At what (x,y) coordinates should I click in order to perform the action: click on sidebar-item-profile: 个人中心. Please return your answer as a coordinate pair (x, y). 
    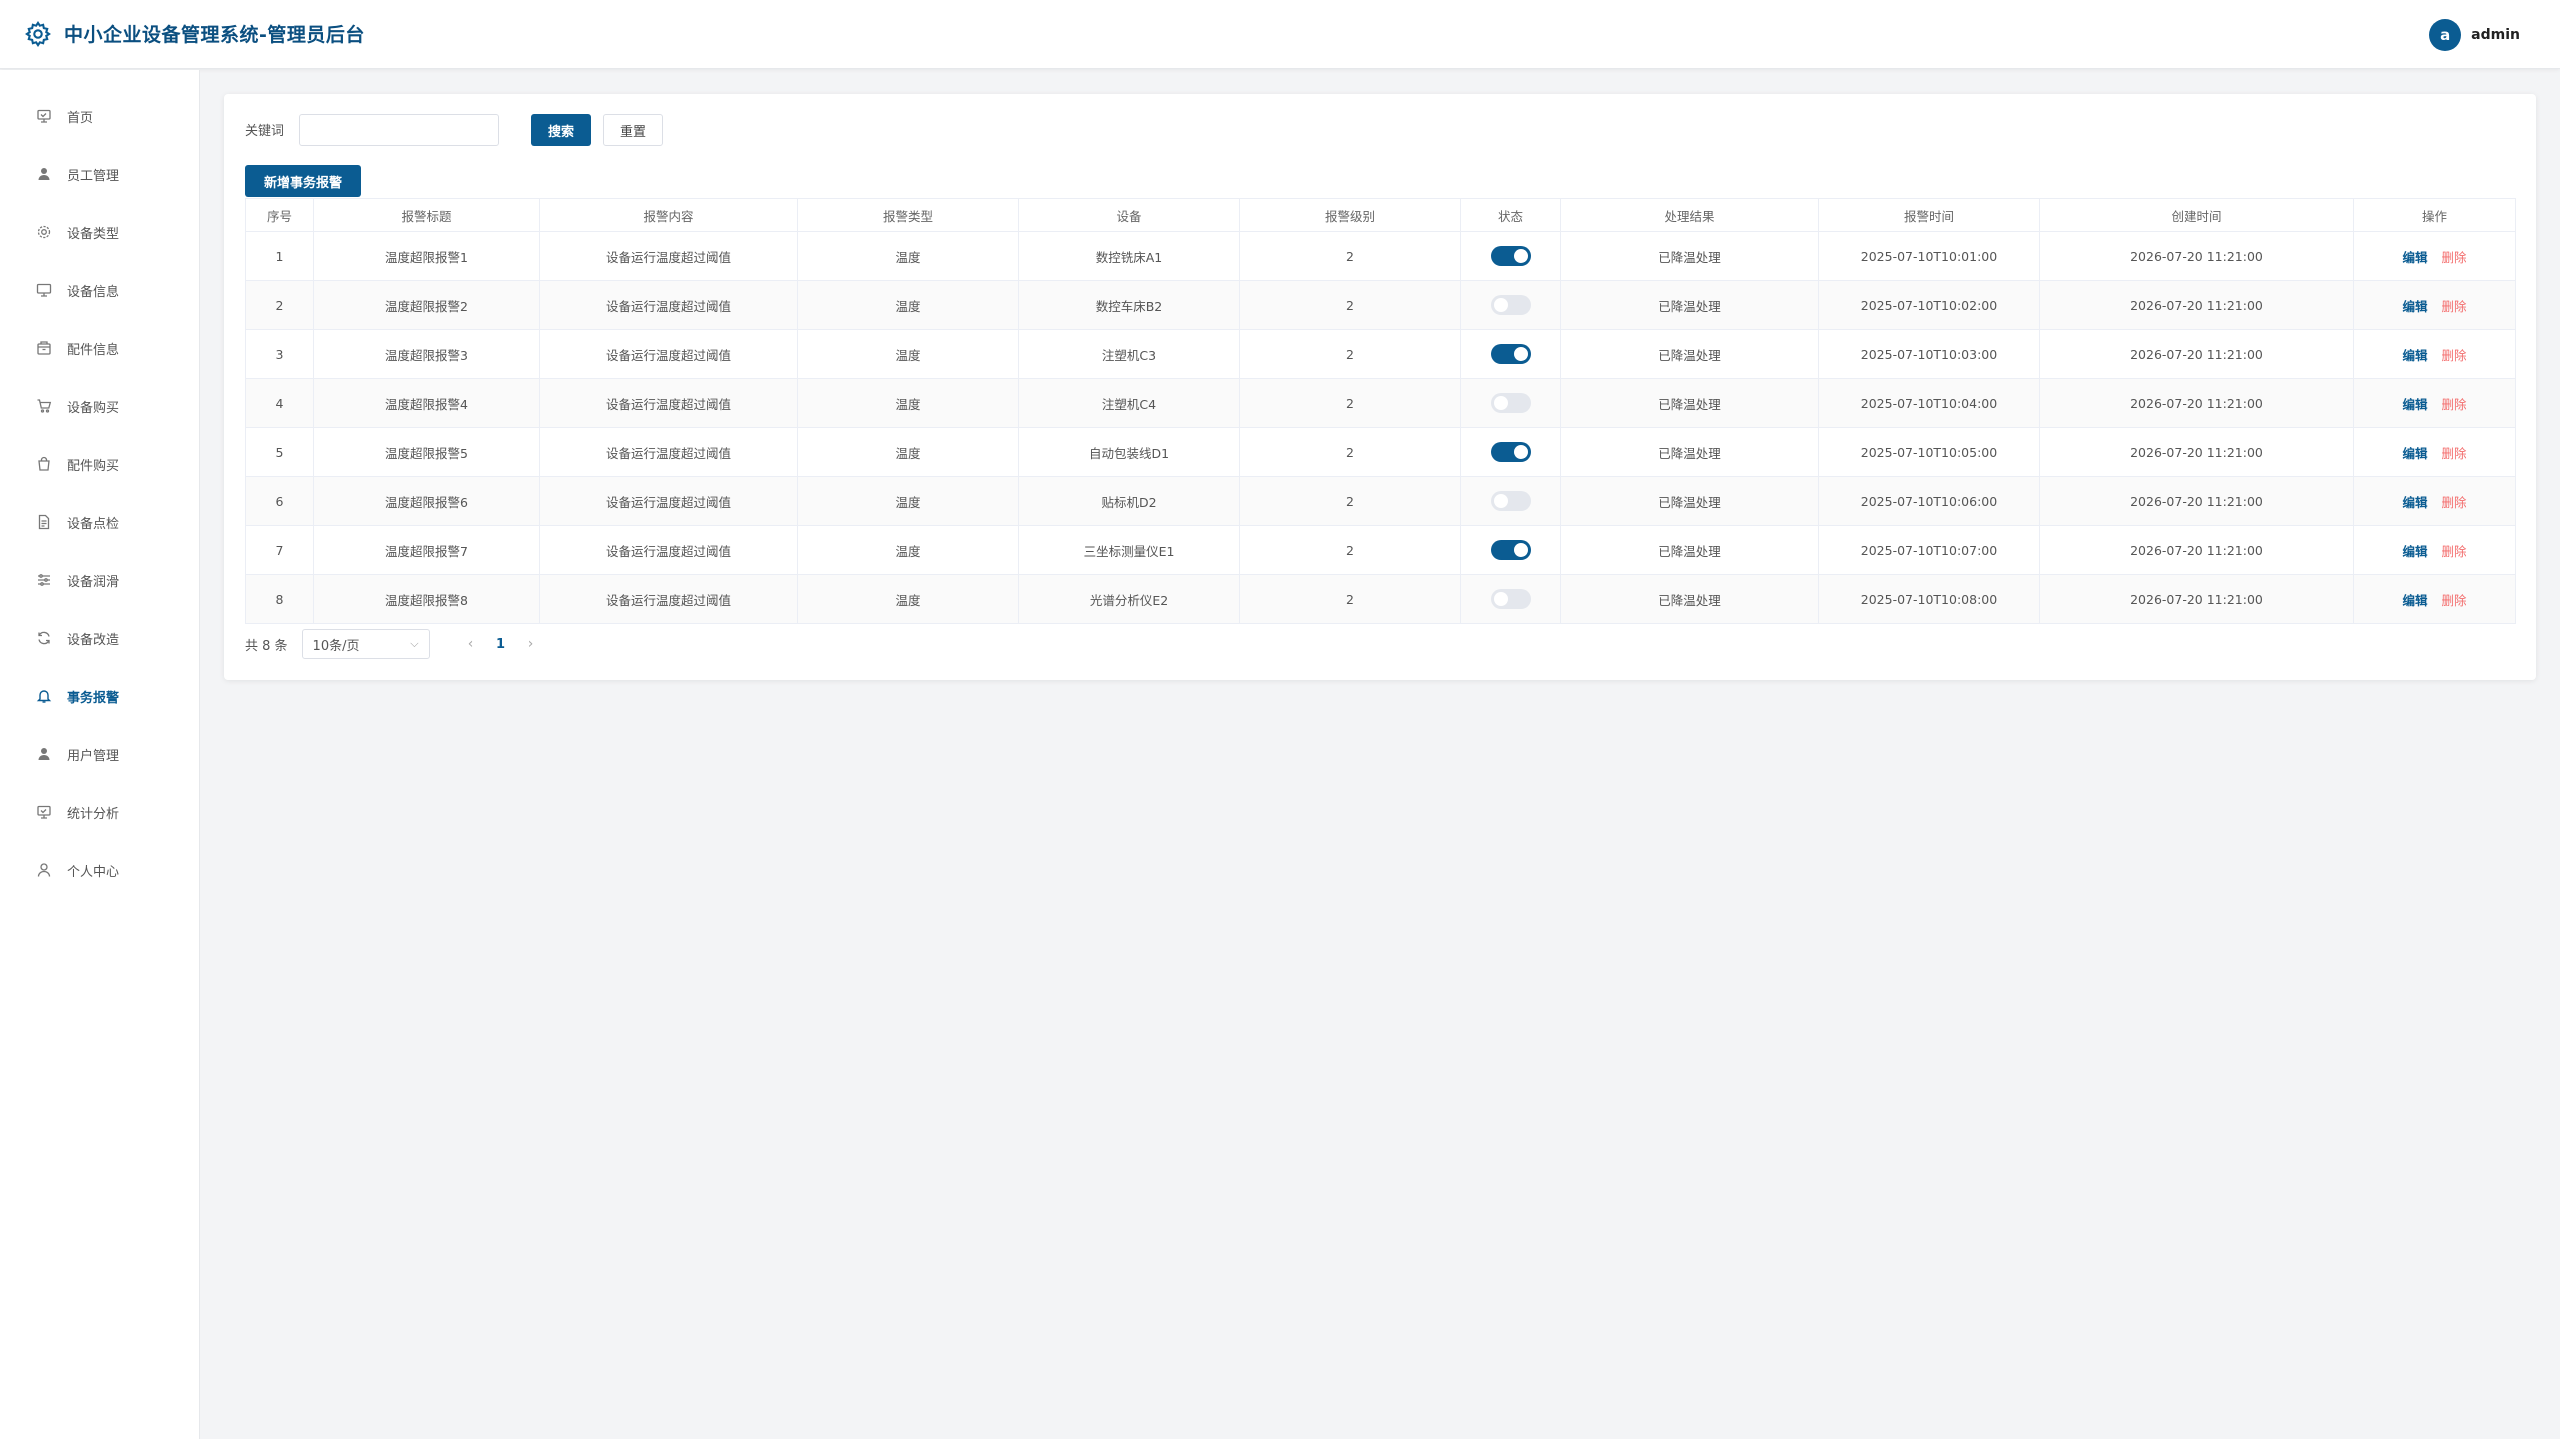
    Looking at the image, I should click on (100, 870).